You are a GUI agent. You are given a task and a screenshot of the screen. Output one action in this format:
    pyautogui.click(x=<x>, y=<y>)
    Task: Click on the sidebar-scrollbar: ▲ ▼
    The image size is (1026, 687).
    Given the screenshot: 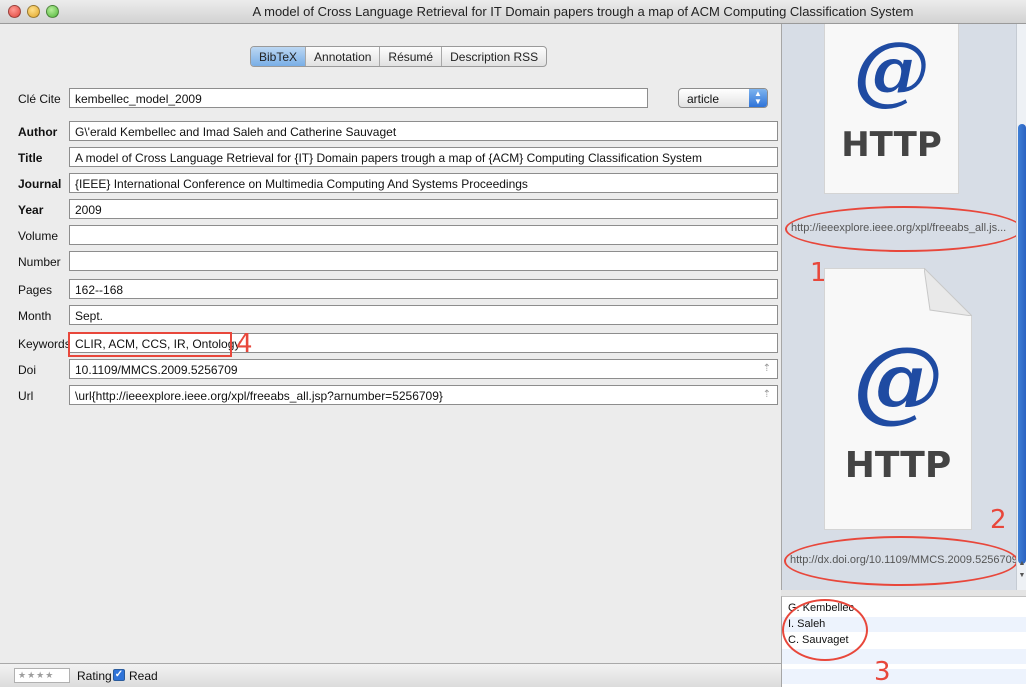 What is the action you would take?
    pyautogui.click(x=1021, y=307)
    